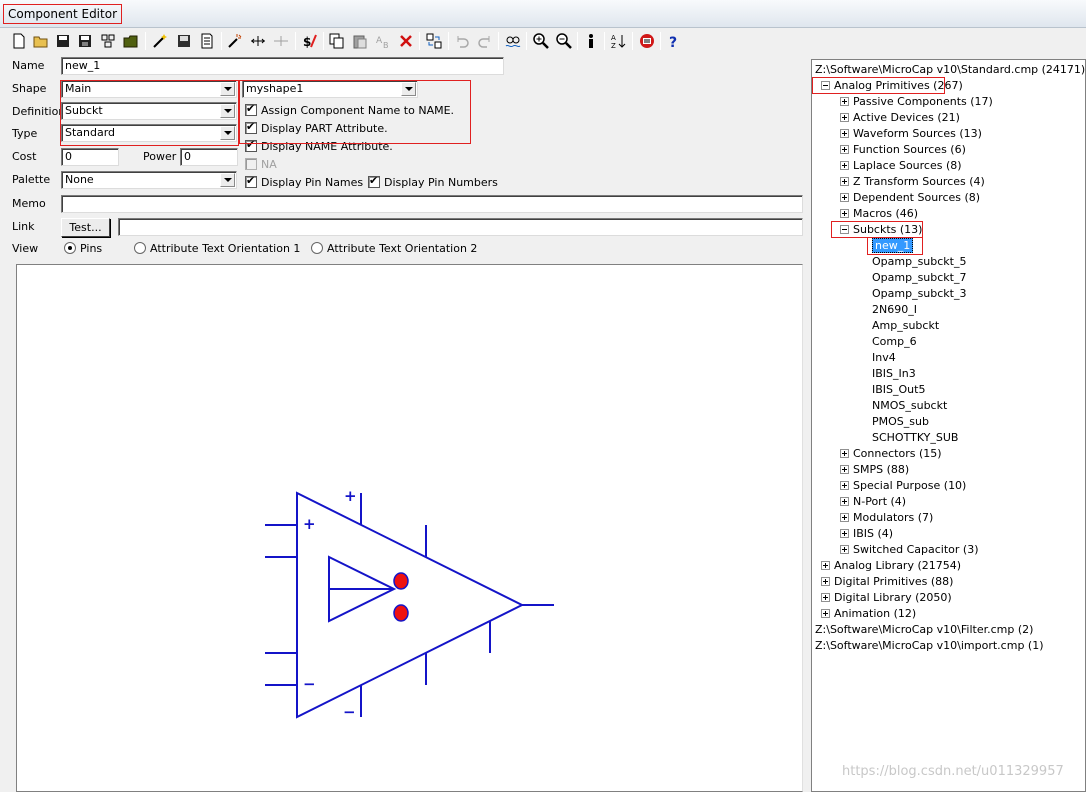 The image size is (1086, 792). Describe the element at coordinates (564, 41) in the screenshot. I see `zoom-out-icon` at that location.